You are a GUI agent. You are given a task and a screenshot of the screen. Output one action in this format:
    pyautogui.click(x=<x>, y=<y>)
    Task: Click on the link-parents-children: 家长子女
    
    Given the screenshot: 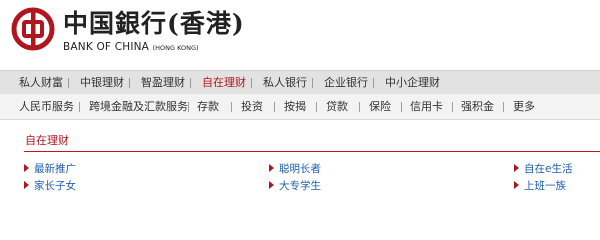 What is the action you would take?
    pyautogui.click(x=50, y=186)
    